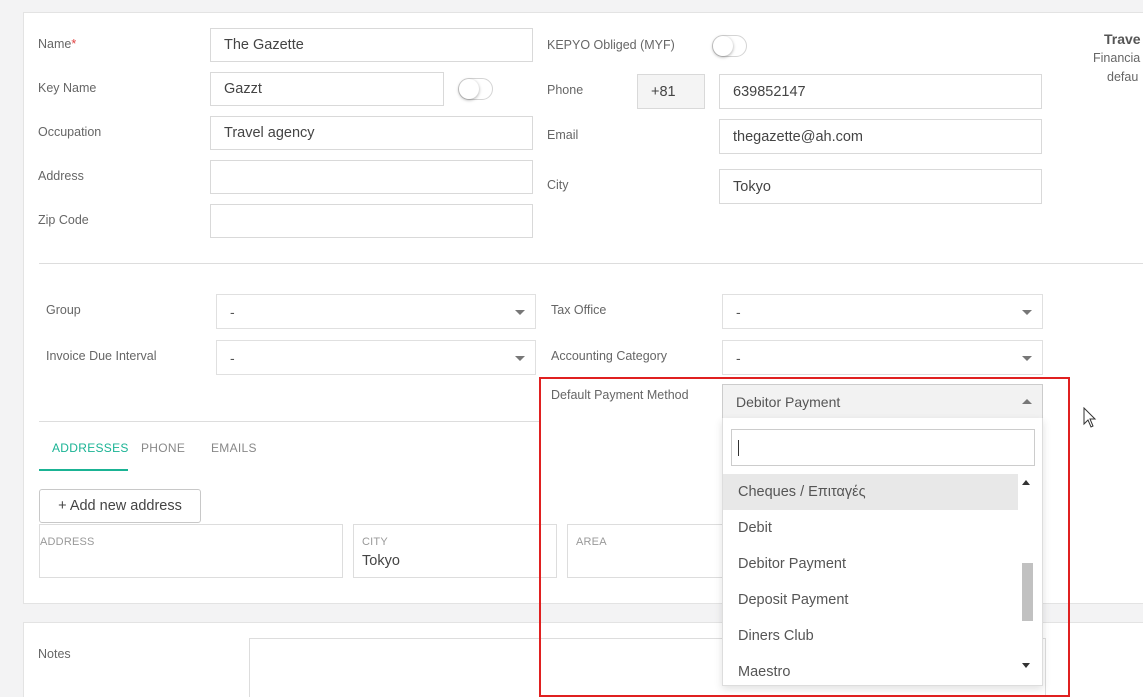 Image resolution: width=1143 pixels, height=697 pixels. I want to click on group-select-value: -, so click(232, 311).